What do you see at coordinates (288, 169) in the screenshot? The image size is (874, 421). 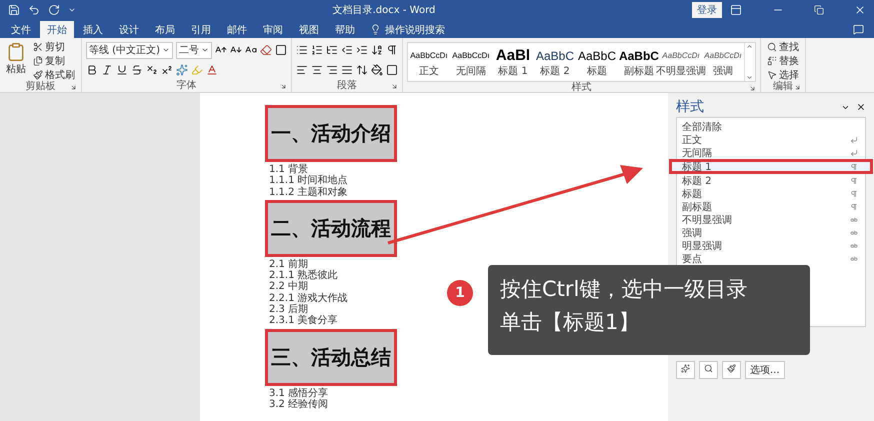 I see `toc-entry: 1.1 背景` at bounding box center [288, 169].